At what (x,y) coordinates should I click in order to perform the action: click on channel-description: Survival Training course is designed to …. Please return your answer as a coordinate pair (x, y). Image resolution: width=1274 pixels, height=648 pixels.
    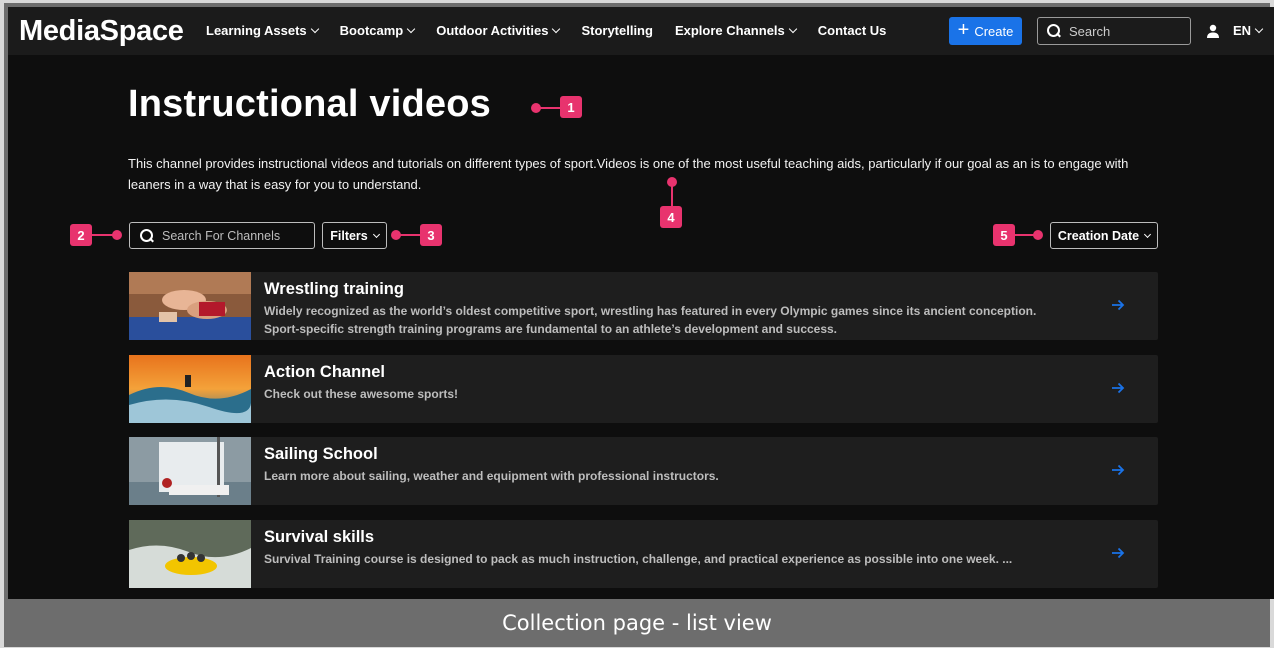
    Looking at the image, I should click on (638, 559).